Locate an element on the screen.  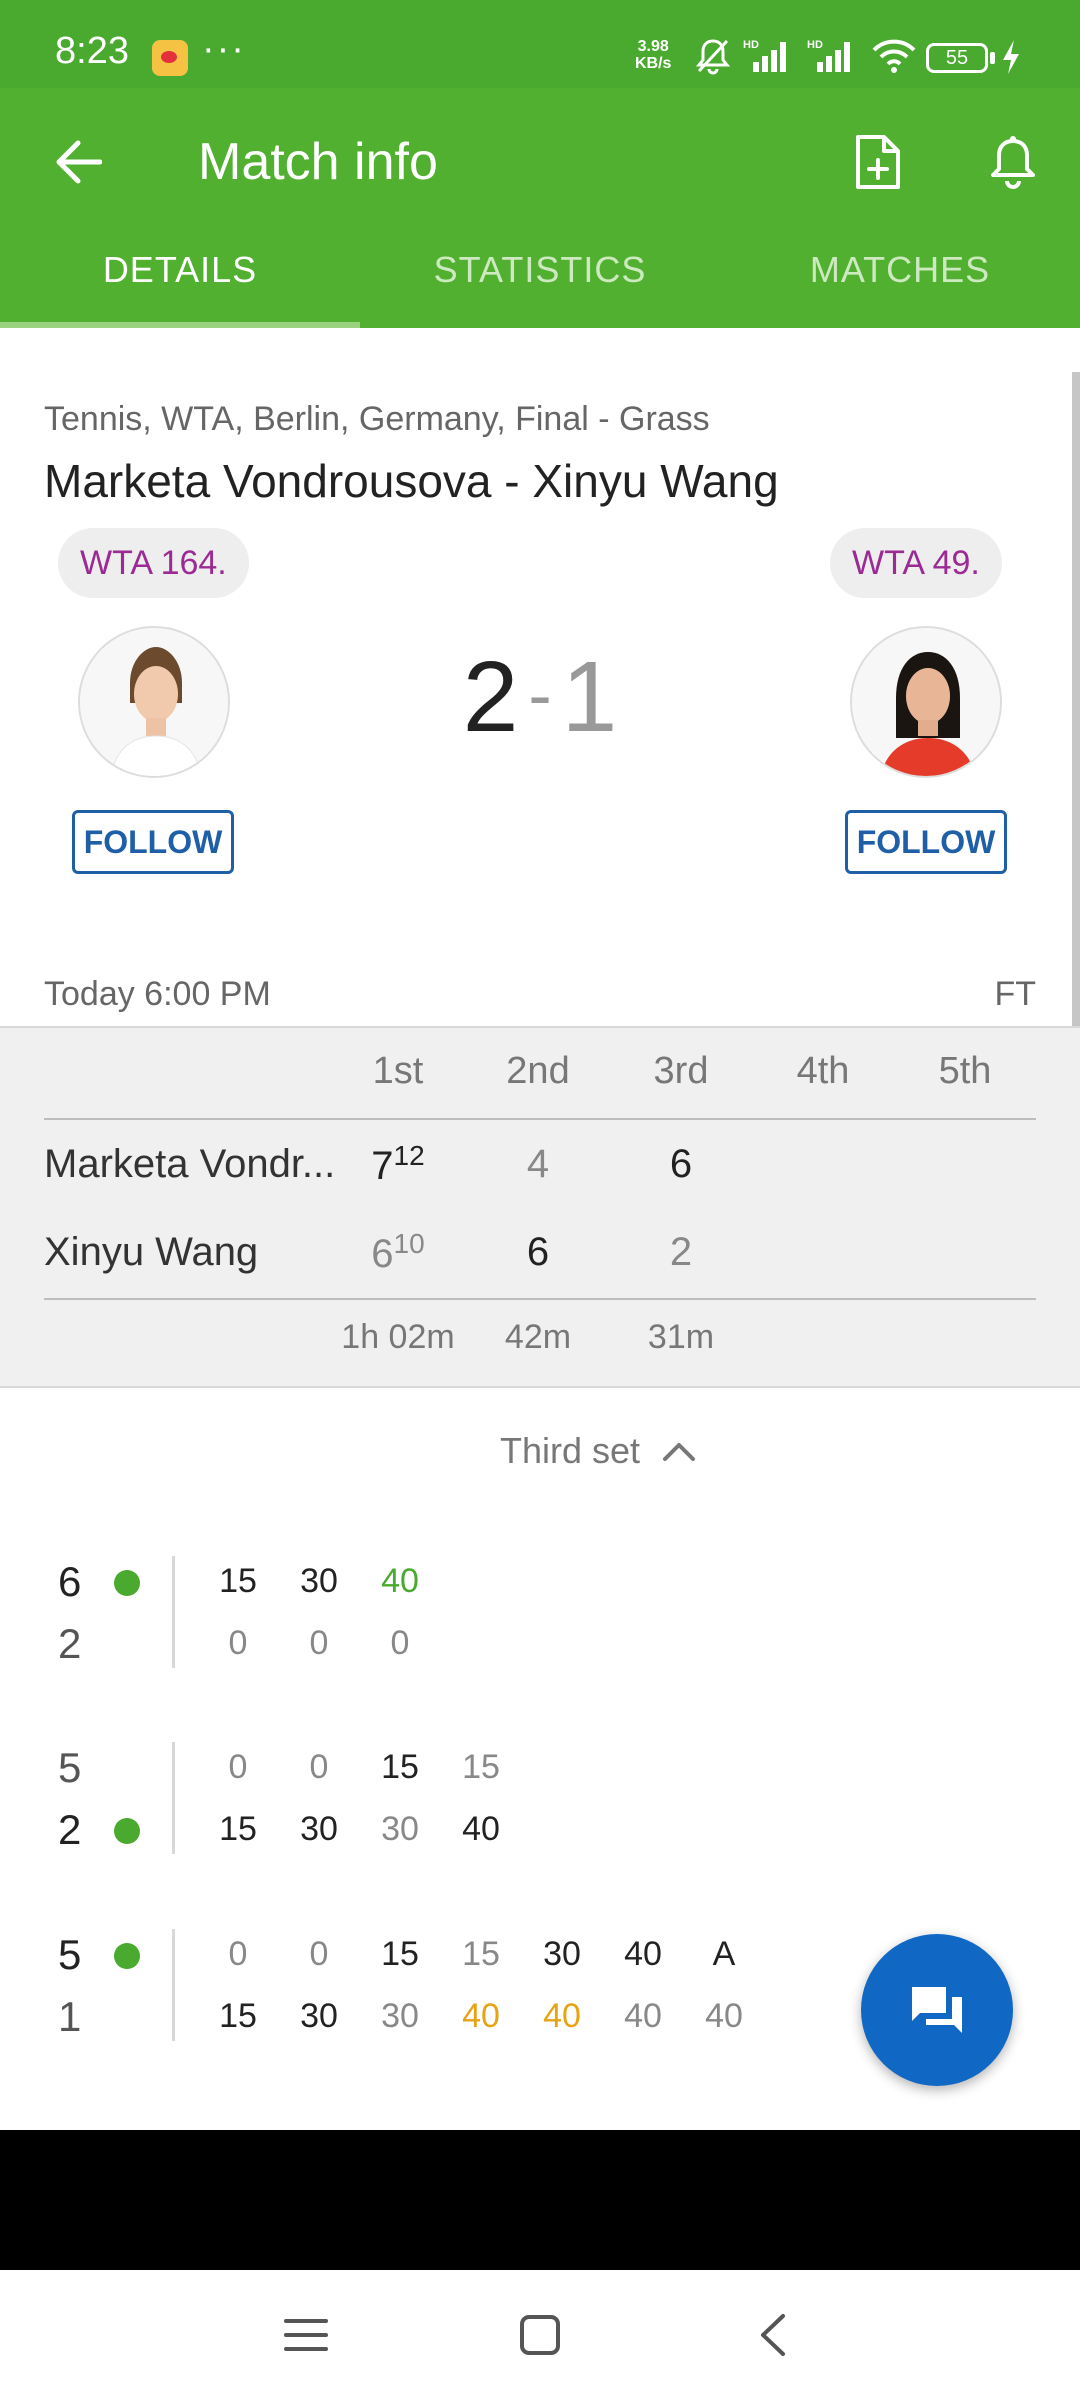
notifications-button is located at coordinates (1013, 162).